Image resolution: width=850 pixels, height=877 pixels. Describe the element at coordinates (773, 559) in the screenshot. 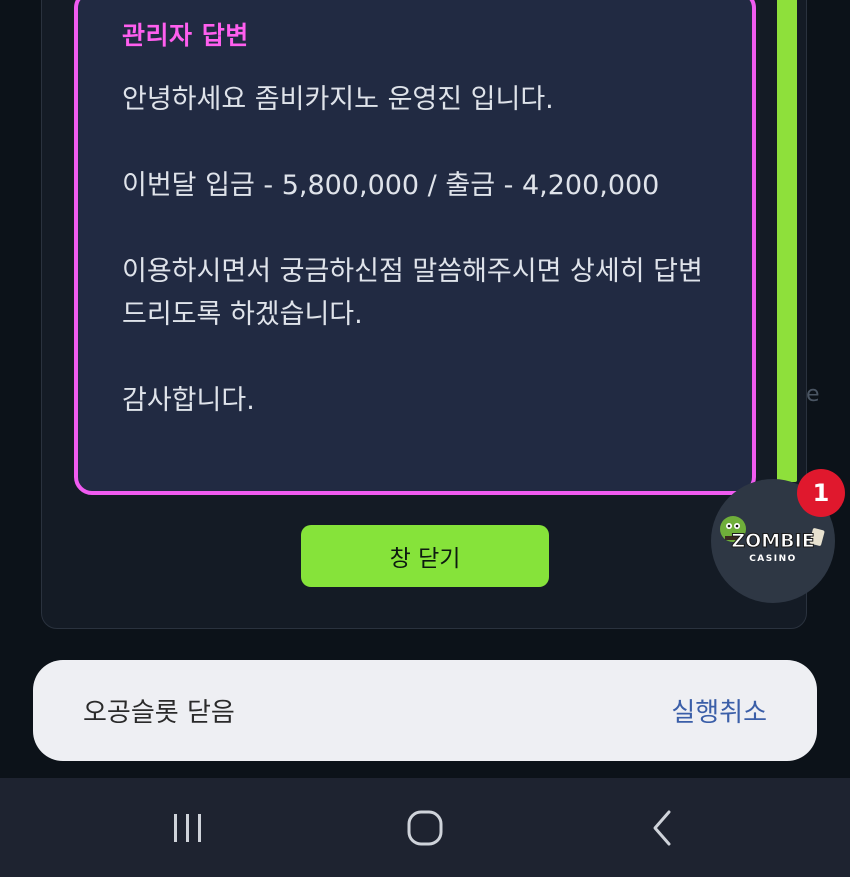

I see `svg-text: CASINO` at that location.